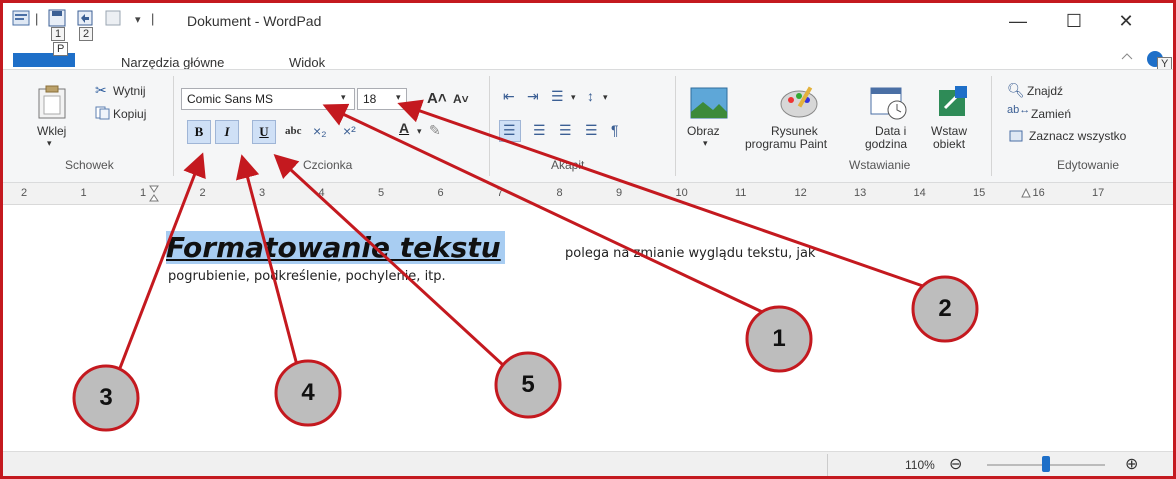 The height and width of the screenshot is (479, 1176). What do you see at coordinates (779, 338) in the screenshot?
I see `callout-label-1: 1` at bounding box center [779, 338].